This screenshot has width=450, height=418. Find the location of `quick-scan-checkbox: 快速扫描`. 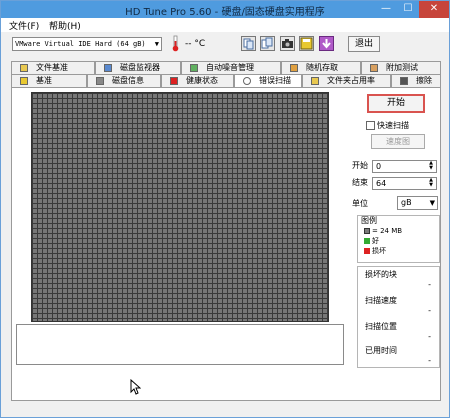

quick-scan-checkbox: 快速扫描 is located at coordinates (387, 125).